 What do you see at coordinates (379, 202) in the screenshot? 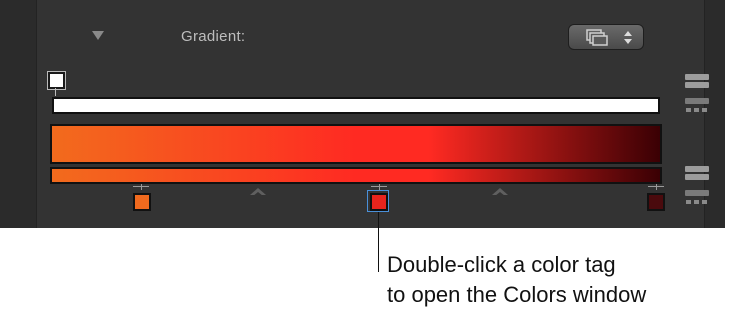
I see `color-tag-red` at bounding box center [379, 202].